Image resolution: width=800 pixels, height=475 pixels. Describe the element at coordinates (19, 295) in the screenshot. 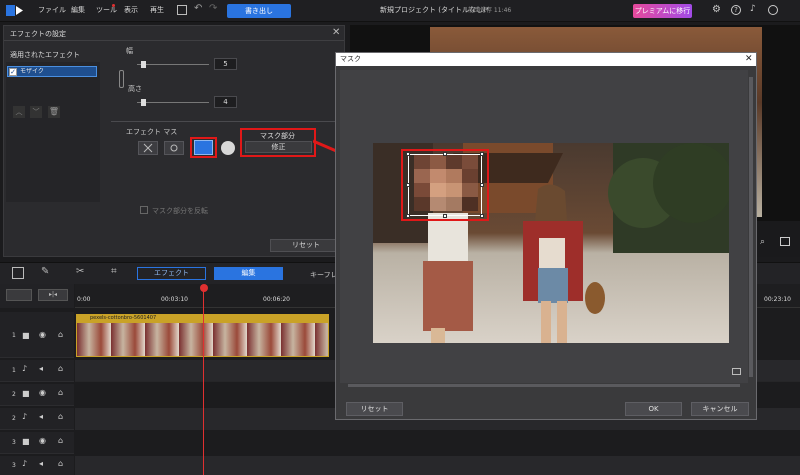

I see `fit-timeline-icon` at that location.